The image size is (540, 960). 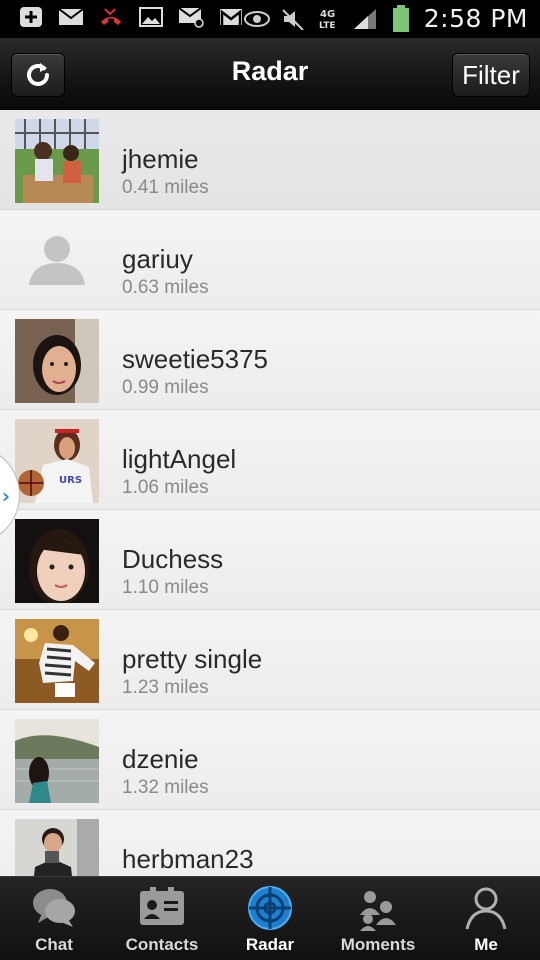 What do you see at coordinates (270, 760) in the screenshot?
I see `list-item: dzenie 1.32 miles` at bounding box center [270, 760].